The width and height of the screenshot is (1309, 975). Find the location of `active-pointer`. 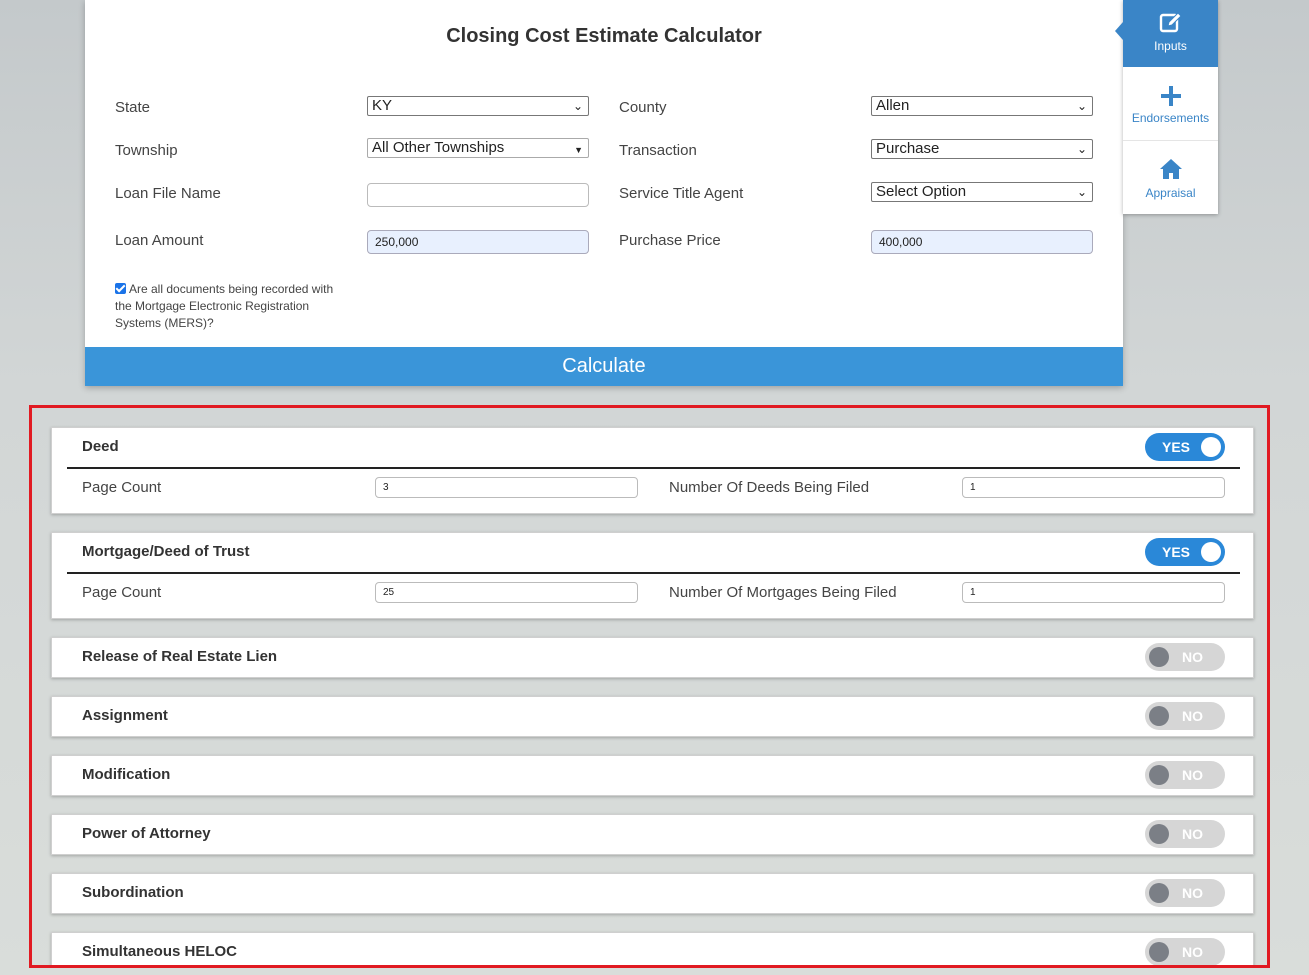

active-pointer is located at coordinates (1119, 31).